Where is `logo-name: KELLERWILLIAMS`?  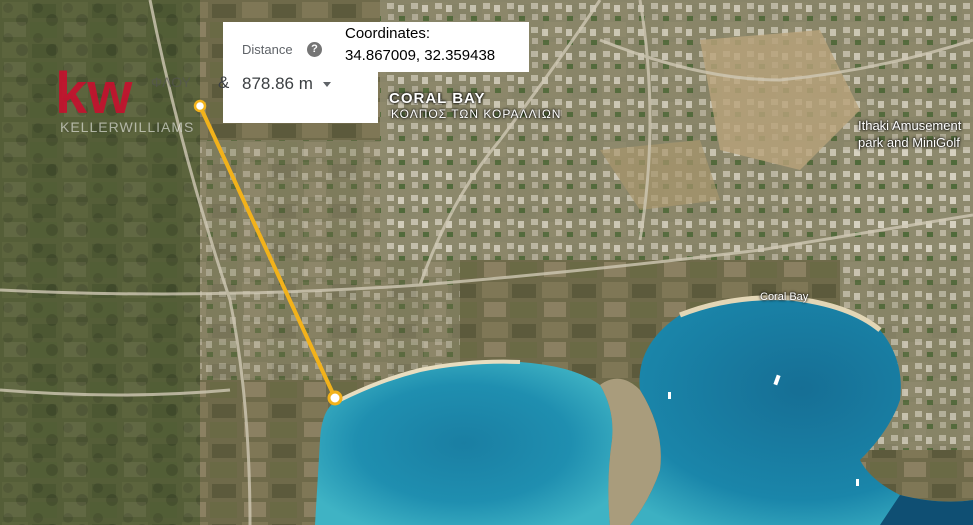
logo-name: KELLERWILLIAMS is located at coordinates (127, 127).